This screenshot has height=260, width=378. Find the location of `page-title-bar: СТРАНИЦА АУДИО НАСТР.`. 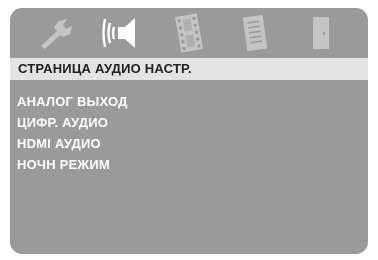

page-title-bar: СТРАНИЦА АУДИО НАСТР. is located at coordinates (189, 69).